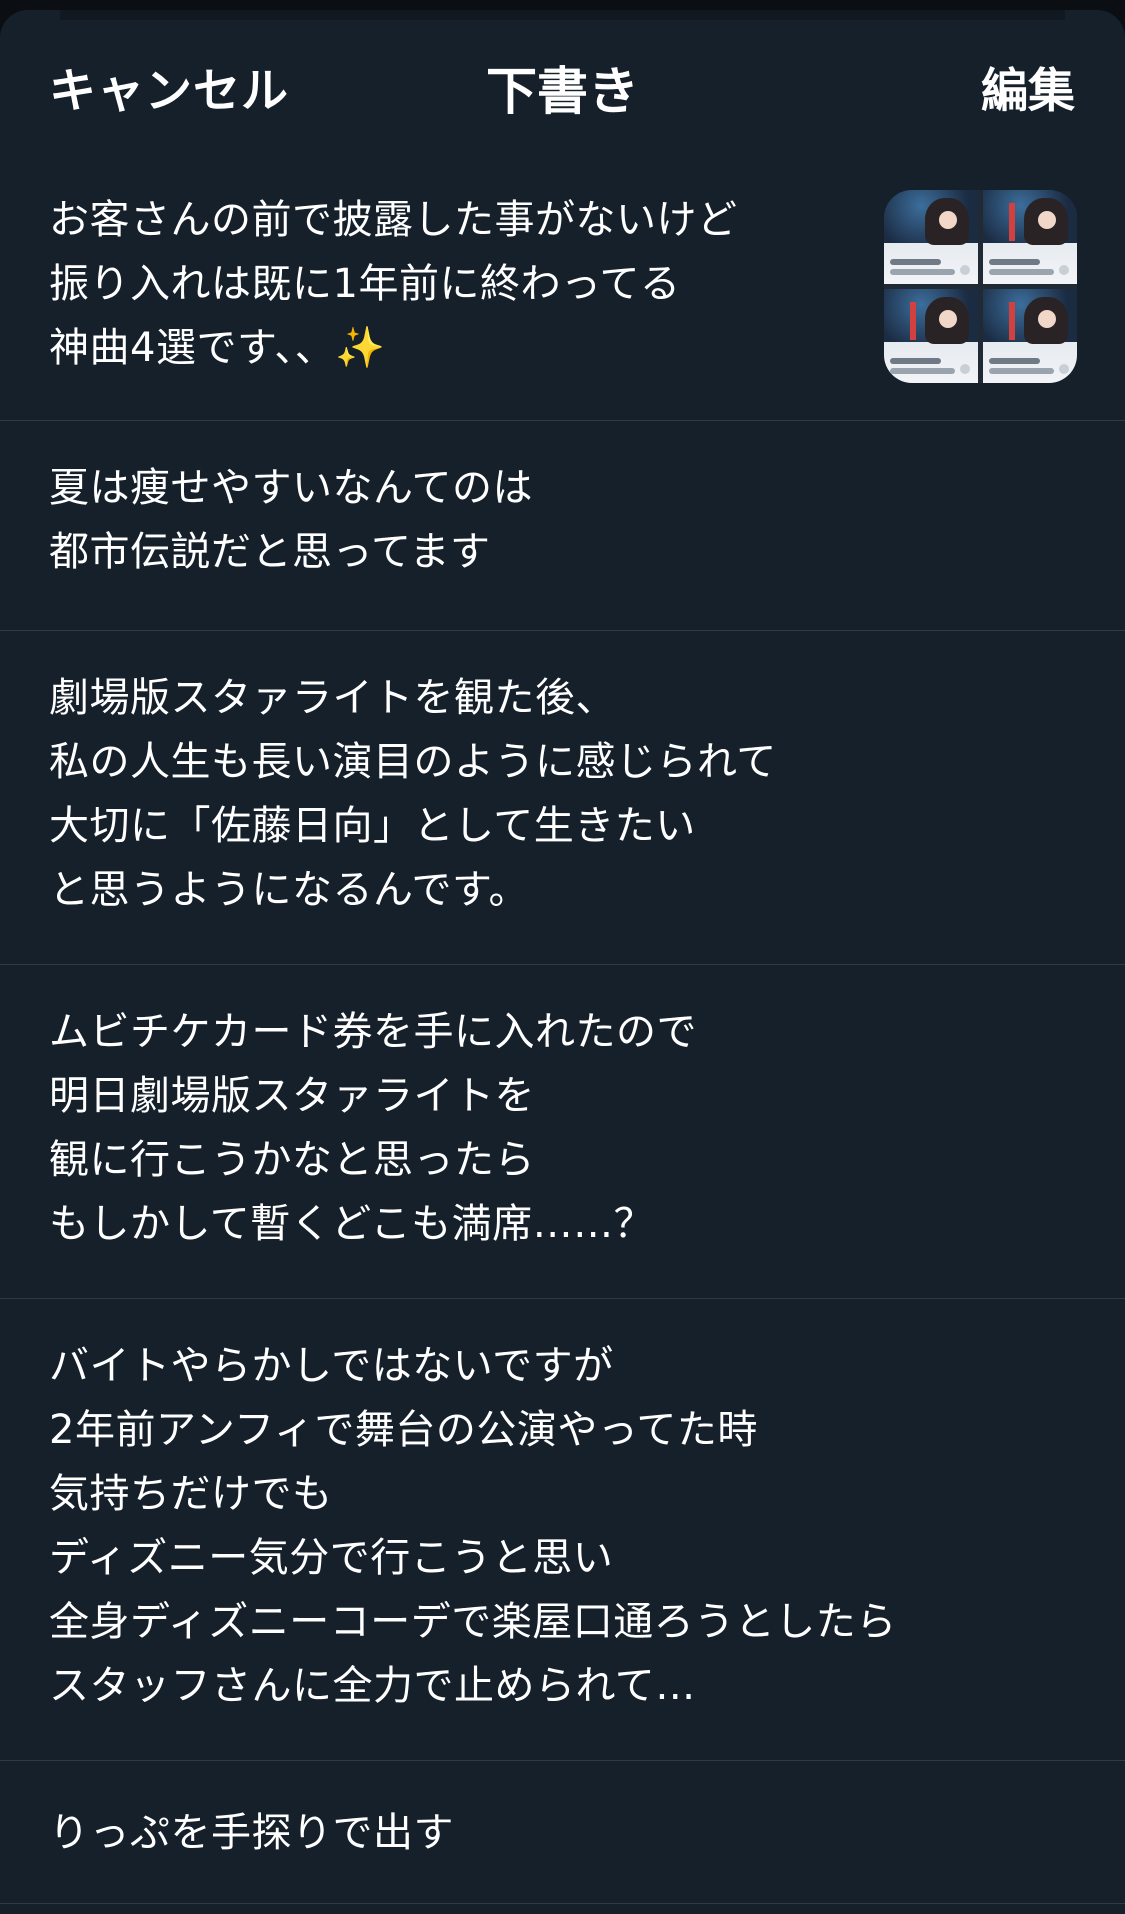 The width and height of the screenshot is (1125, 1914). Describe the element at coordinates (373, 1032) in the screenshot. I see `draft-text-line: ムビチケカード券を手に入れたので` at that location.